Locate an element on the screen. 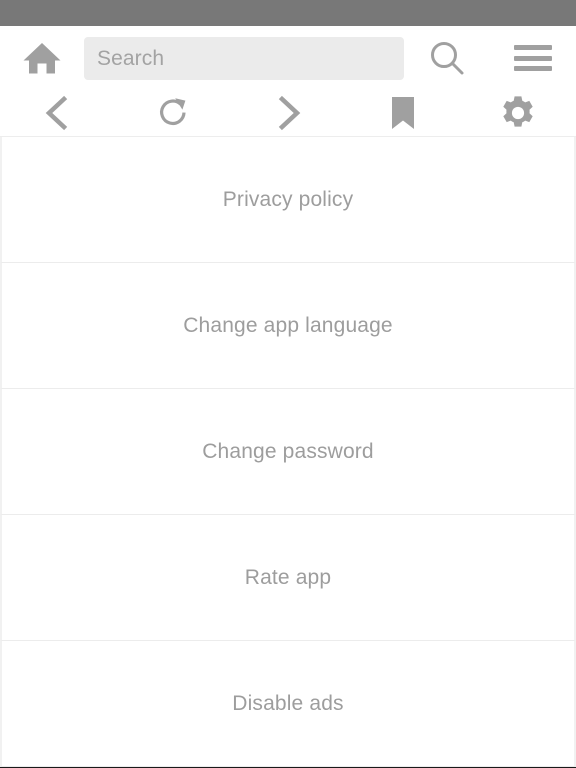 The height and width of the screenshot is (768, 576). chevron-left-icon is located at coordinates (58, 113).